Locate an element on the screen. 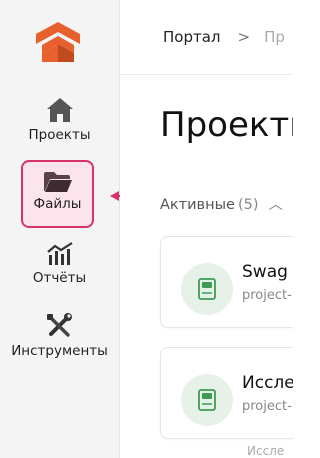  section-header-active: Активные (5) ︿ is located at coordinates (221, 203).